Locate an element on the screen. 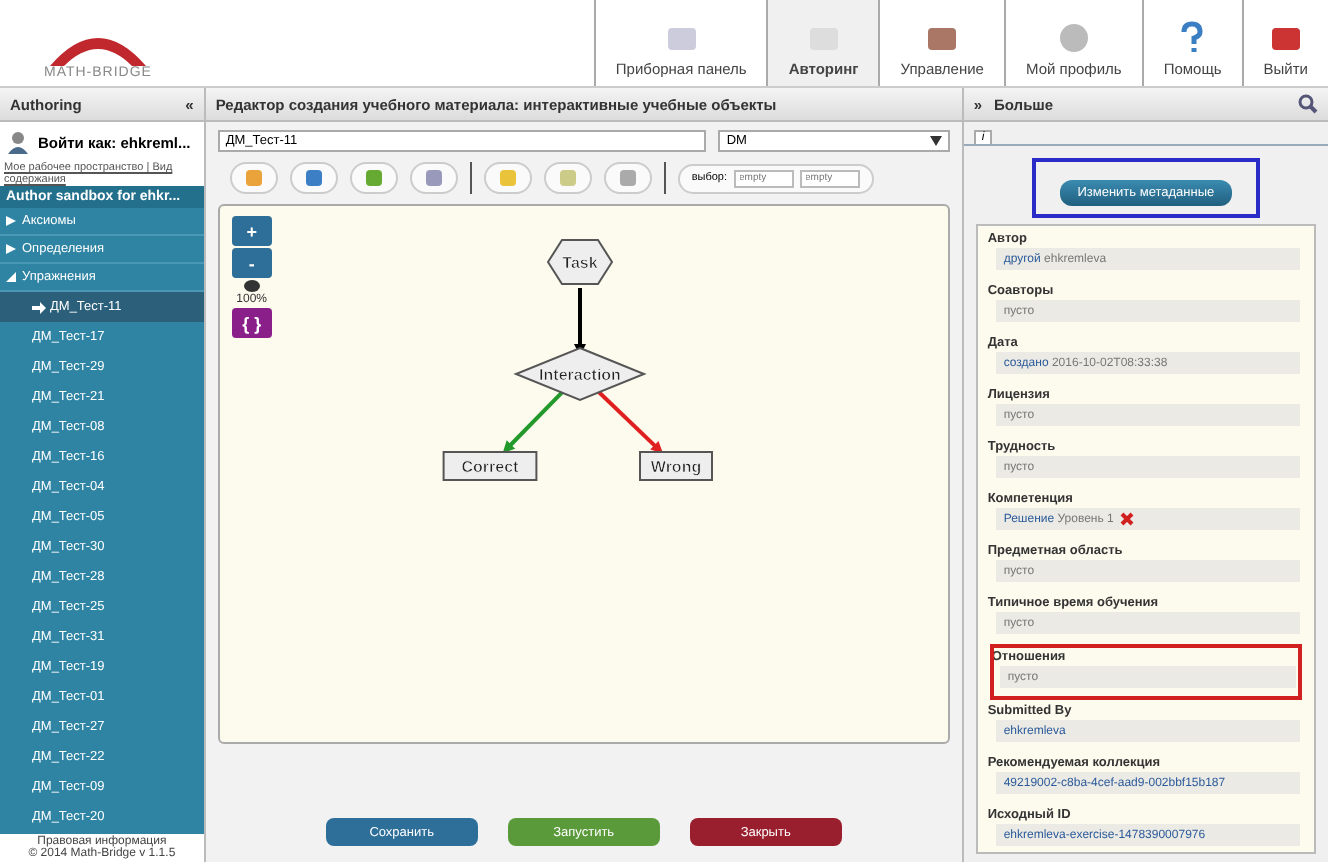  graph-node: Correct is located at coordinates (490, 466).